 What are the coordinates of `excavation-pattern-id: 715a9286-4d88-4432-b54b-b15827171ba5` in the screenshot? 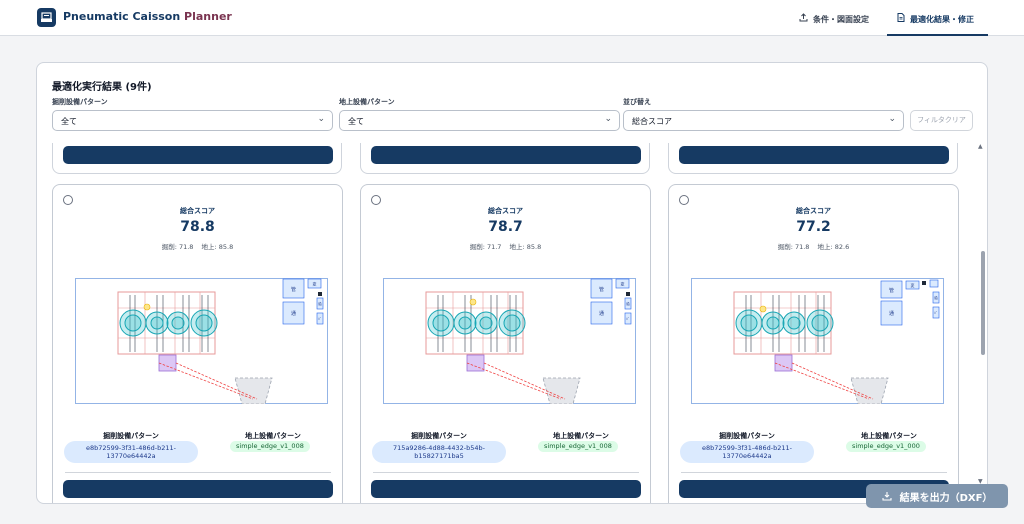 It's located at (439, 452).